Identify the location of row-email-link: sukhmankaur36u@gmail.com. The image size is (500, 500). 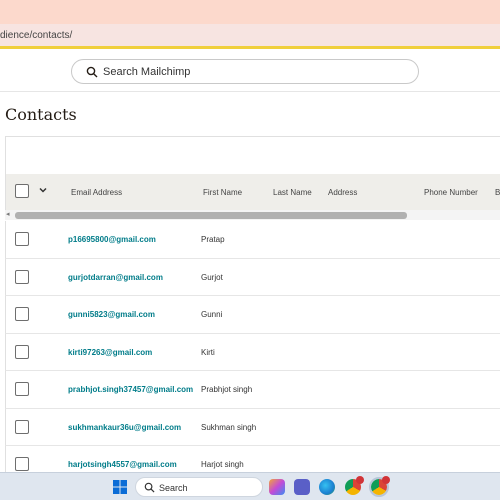
(124, 427).